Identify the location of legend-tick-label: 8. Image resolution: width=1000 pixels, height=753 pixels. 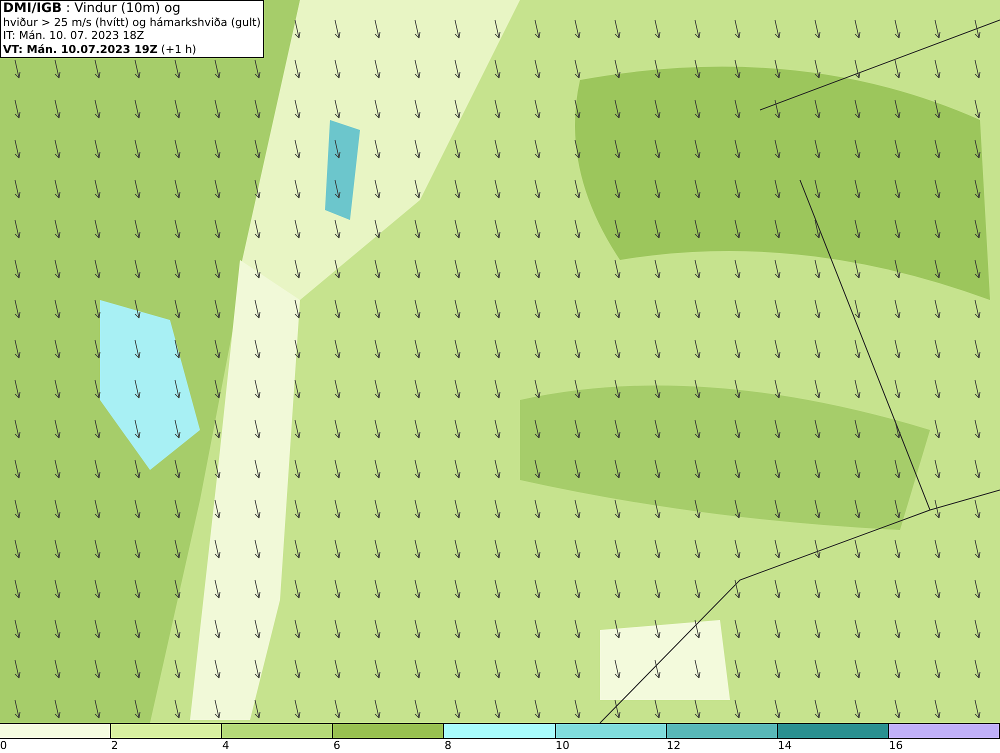
(448, 746).